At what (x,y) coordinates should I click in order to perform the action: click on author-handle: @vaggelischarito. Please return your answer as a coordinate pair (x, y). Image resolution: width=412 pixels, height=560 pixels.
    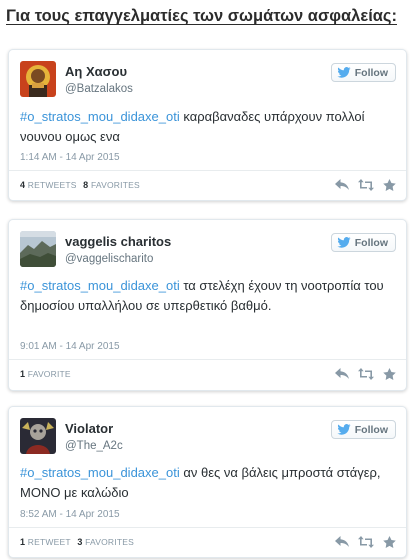
    Looking at the image, I should click on (109, 259).